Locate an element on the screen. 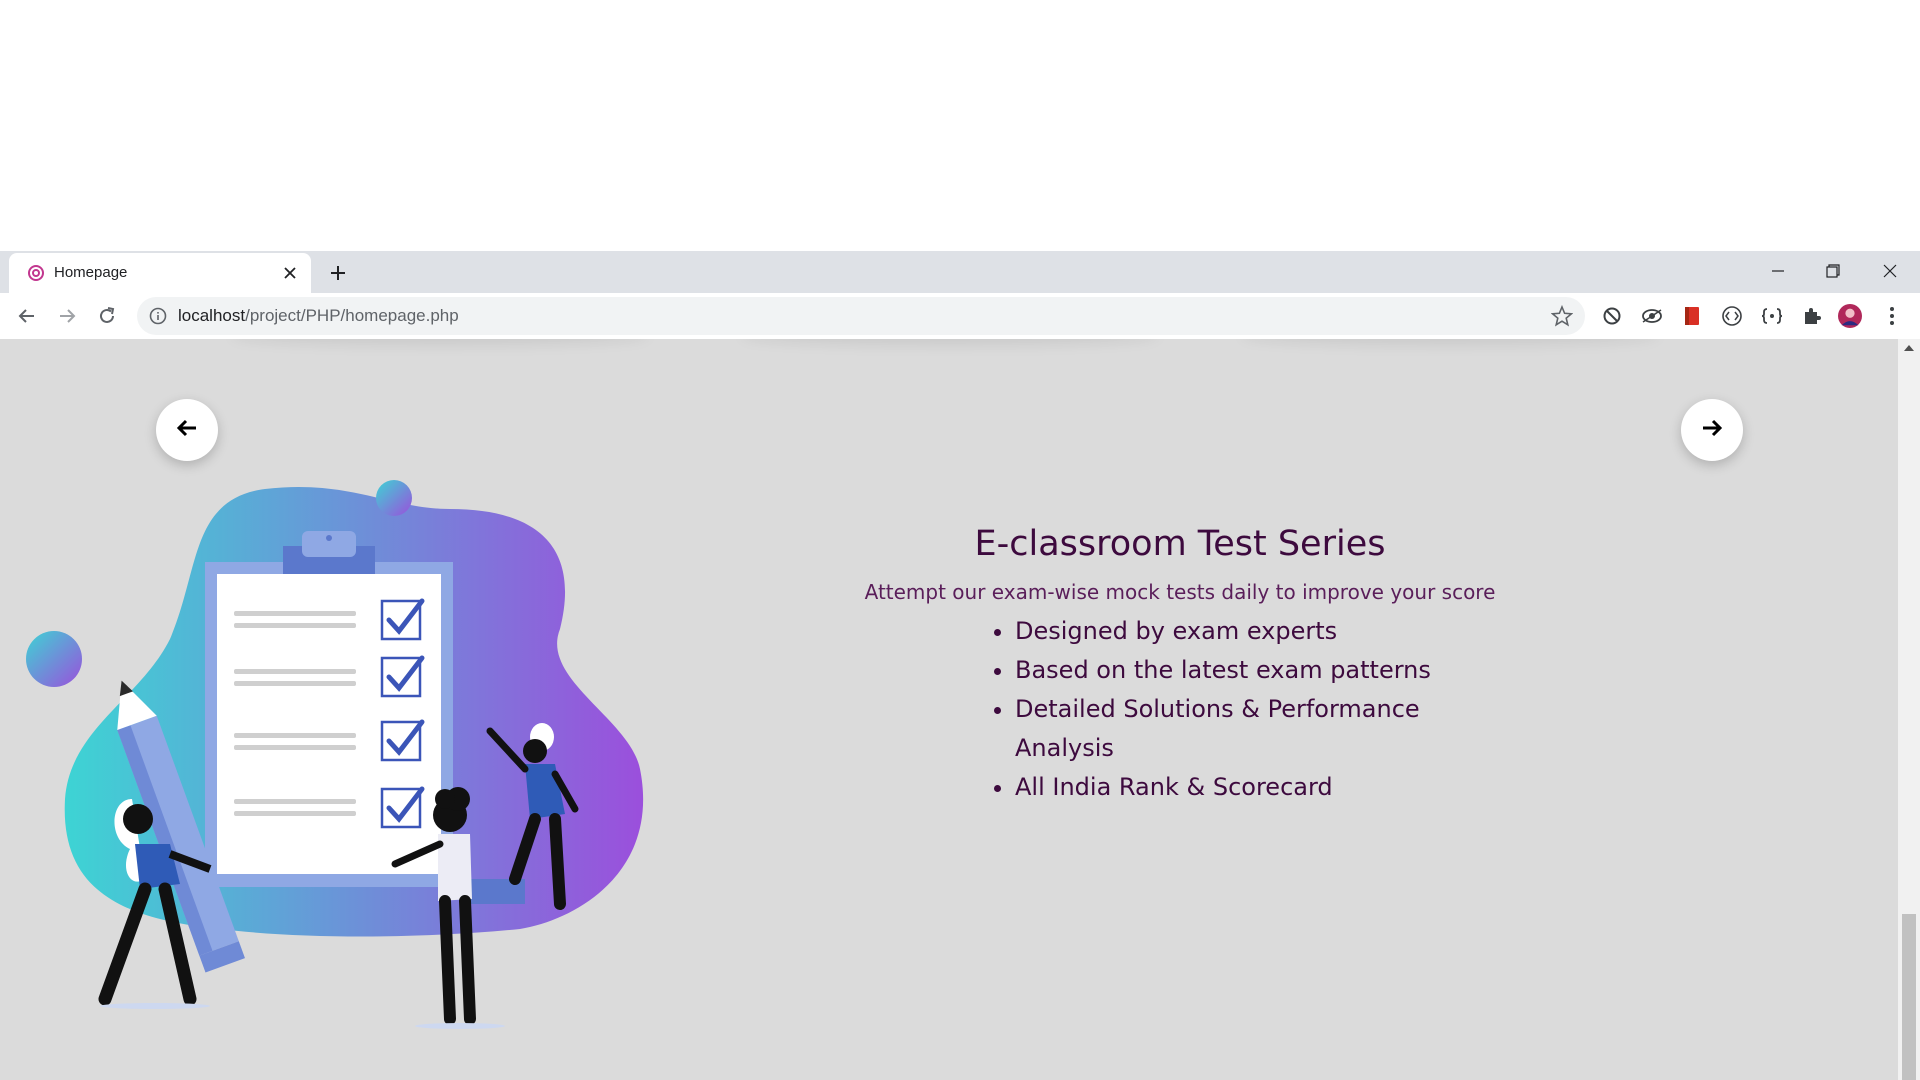 This screenshot has height=1080, width=1920. browser-tab: Homepage is located at coordinates (160, 273).